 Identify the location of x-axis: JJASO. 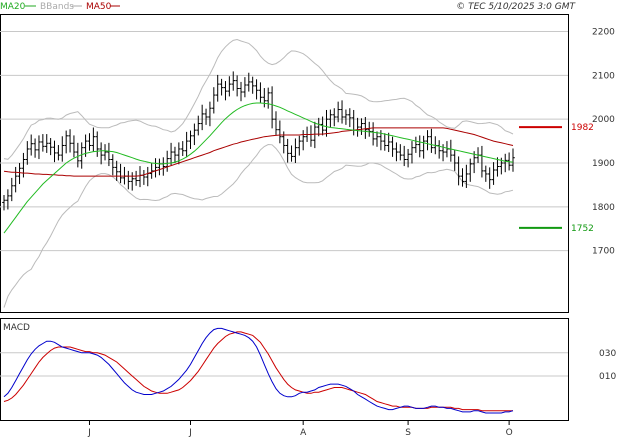
(284, 429).